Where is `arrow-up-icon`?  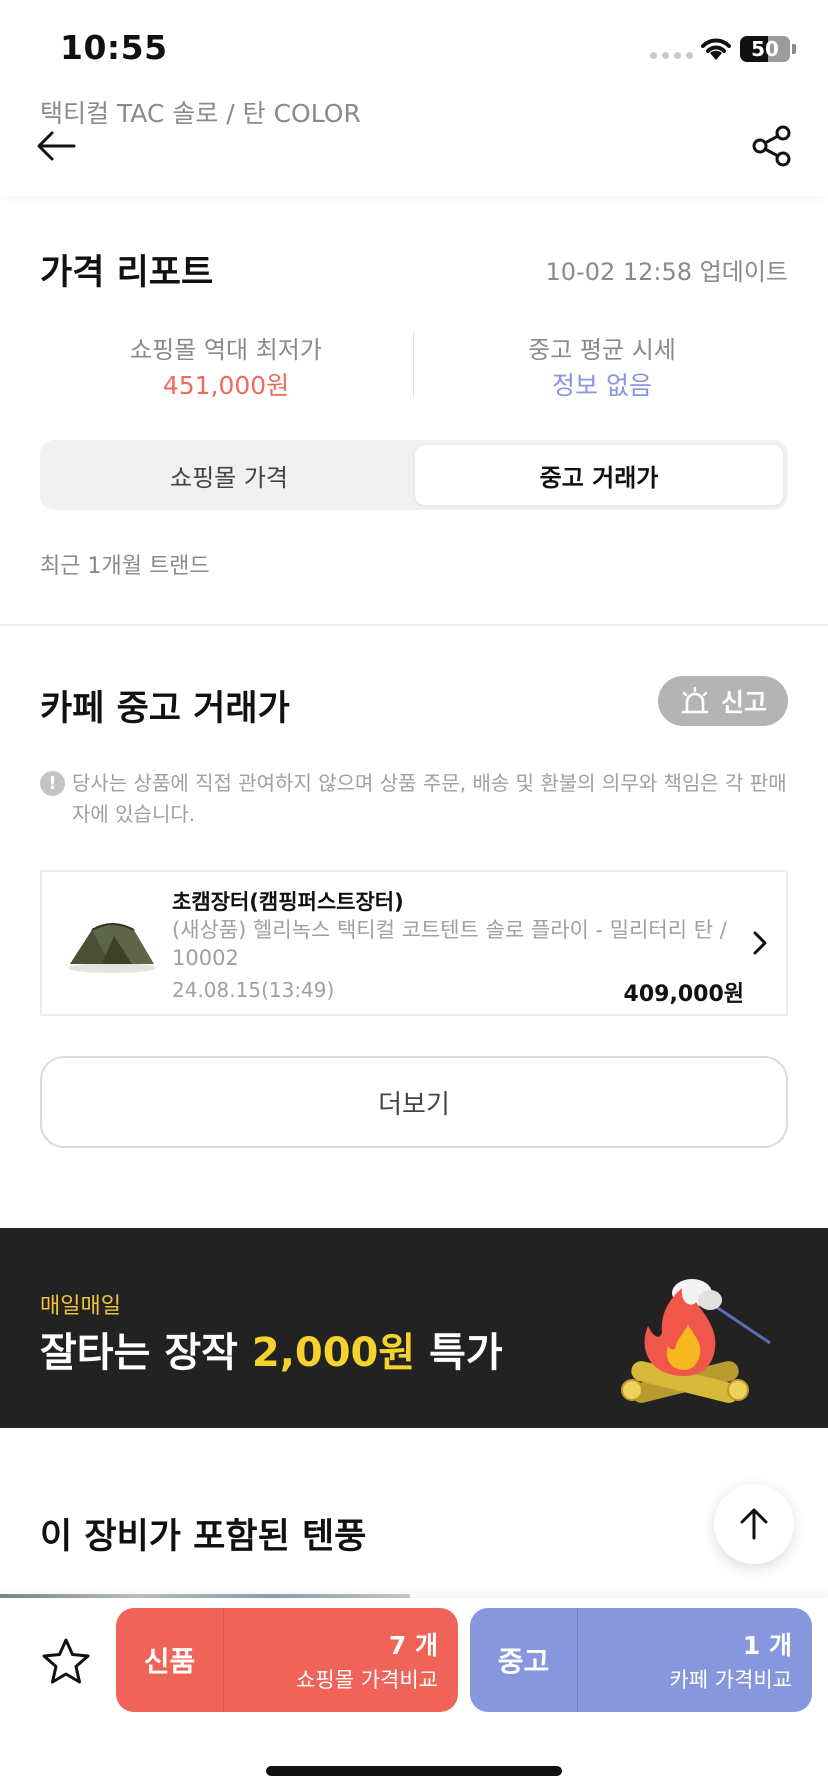 arrow-up-icon is located at coordinates (754, 1524).